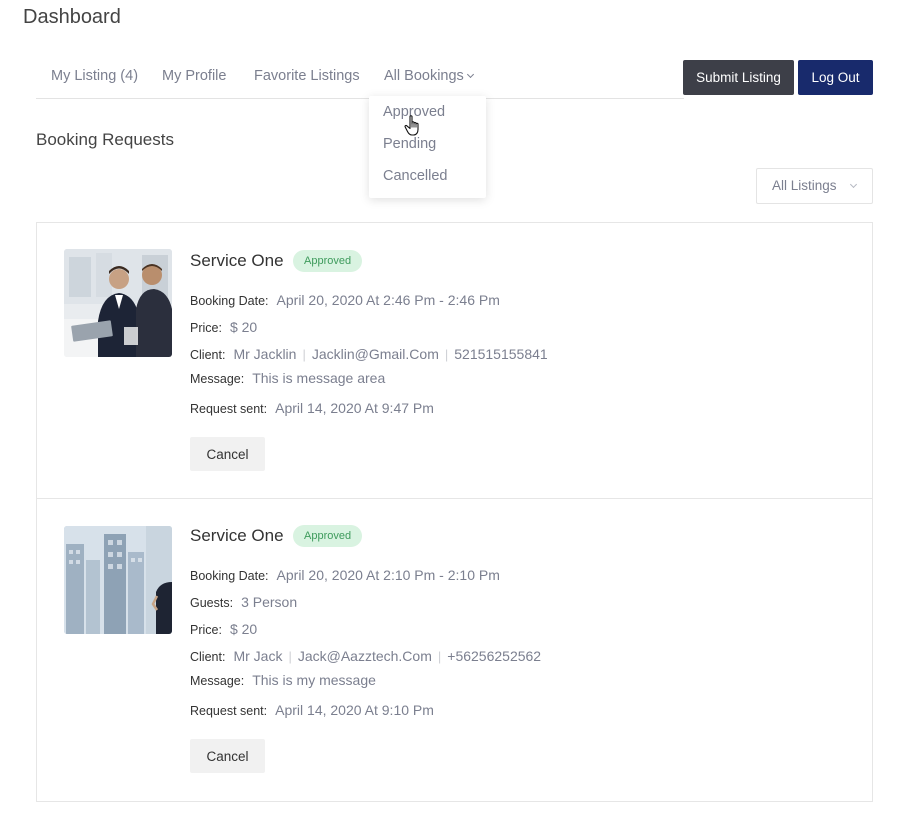  Describe the element at coordinates (354, 710) in the screenshot. I see `request-sent-value: April 14, 2020 At 9:10 Pm` at that location.